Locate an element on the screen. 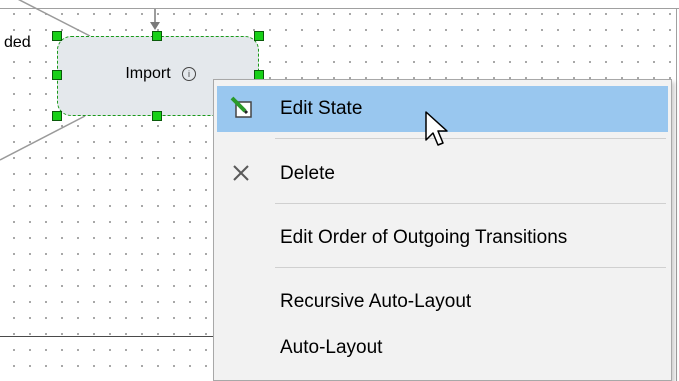 The height and width of the screenshot is (381, 679). menu-item-recursive-auto-layout: Recursive Auto-Layout is located at coordinates (442, 302).